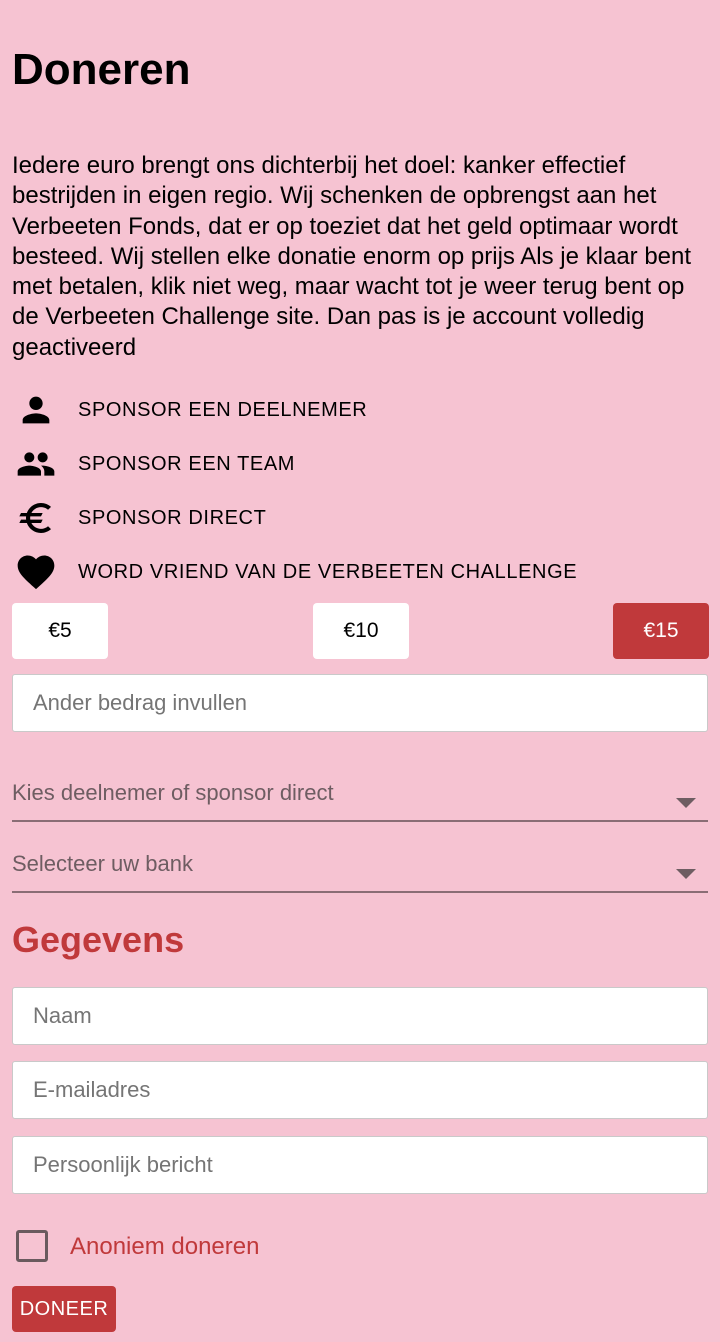 The image size is (720, 1342). I want to click on group-icon, so click(36, 464).